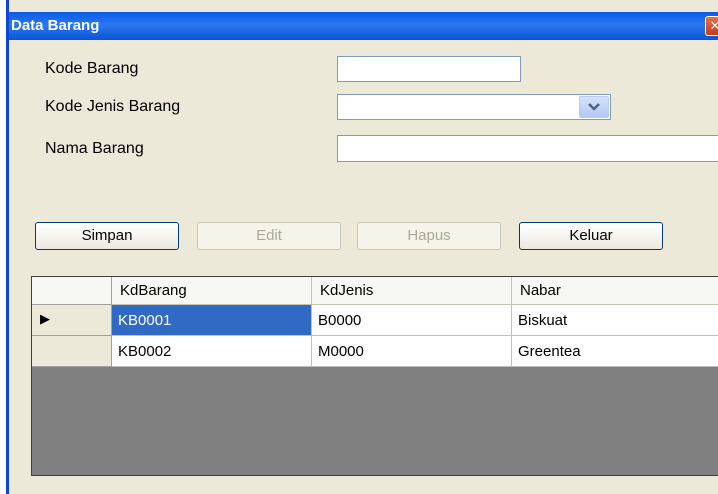  What do you see at coordinates (429, 69) in the screenshot?
I see `kode-barang-input` at bounding box center [429, 69].